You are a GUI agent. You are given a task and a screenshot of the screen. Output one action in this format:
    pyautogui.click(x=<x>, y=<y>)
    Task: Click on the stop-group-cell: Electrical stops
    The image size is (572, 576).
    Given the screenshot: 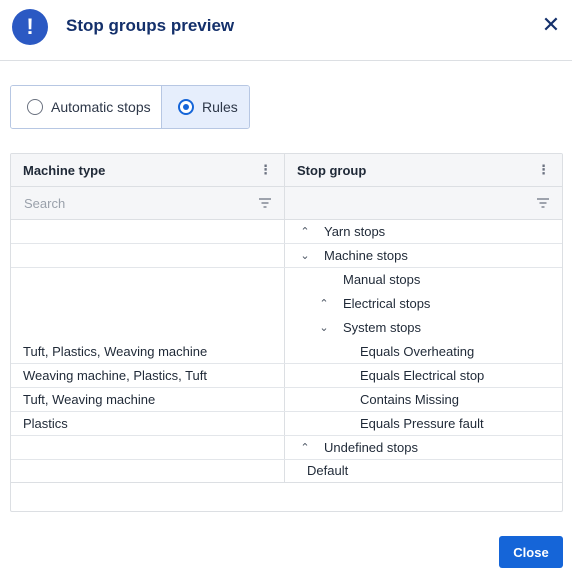 What is the action you would take?
    pyautogui.click(x=387, y=303)
    